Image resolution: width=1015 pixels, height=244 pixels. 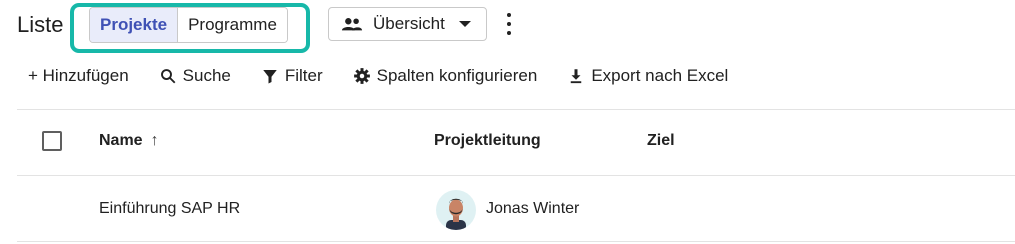 I want to click on filter-icon, so click(x=270, y=77).